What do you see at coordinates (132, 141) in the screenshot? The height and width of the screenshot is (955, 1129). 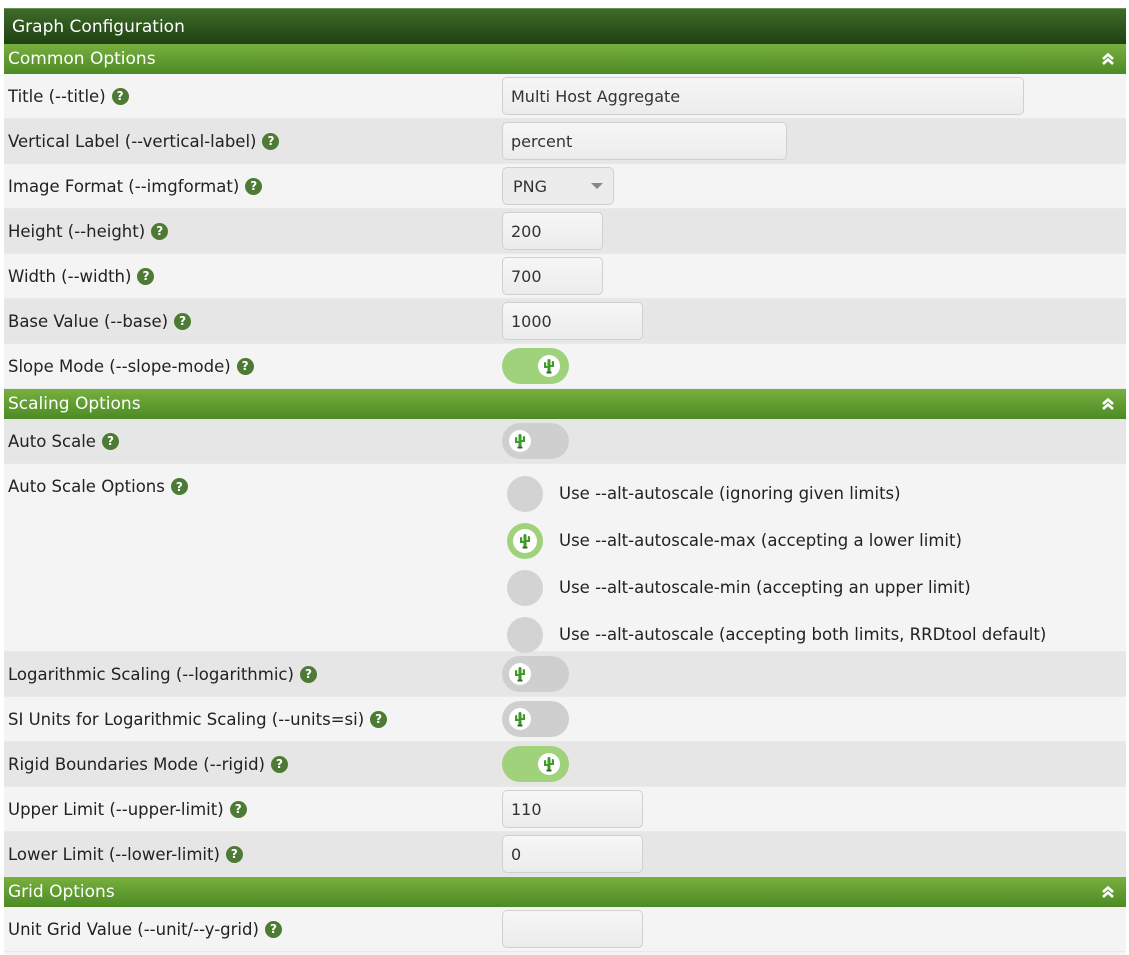 I see `vertical-label-label: Vertical Label (--vertical-label)` at bounding box center [132, 141].